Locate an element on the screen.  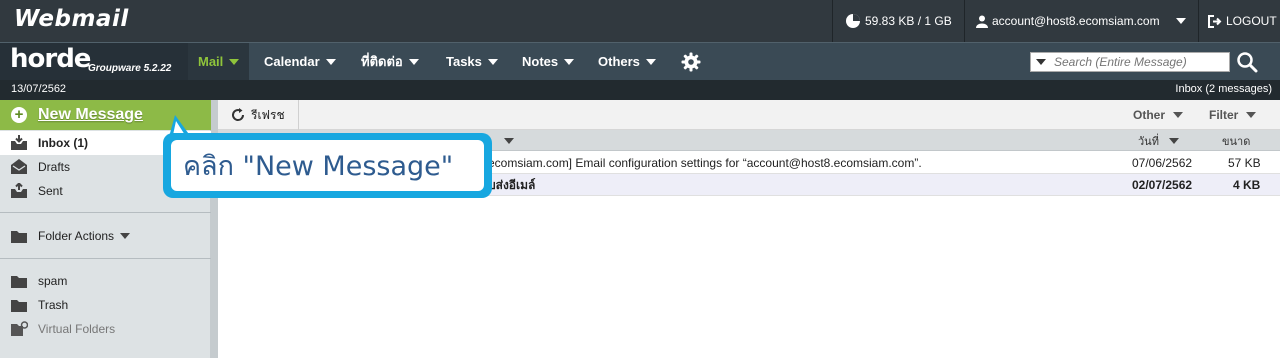
logout-icon is located at coordinates (1215, 21).